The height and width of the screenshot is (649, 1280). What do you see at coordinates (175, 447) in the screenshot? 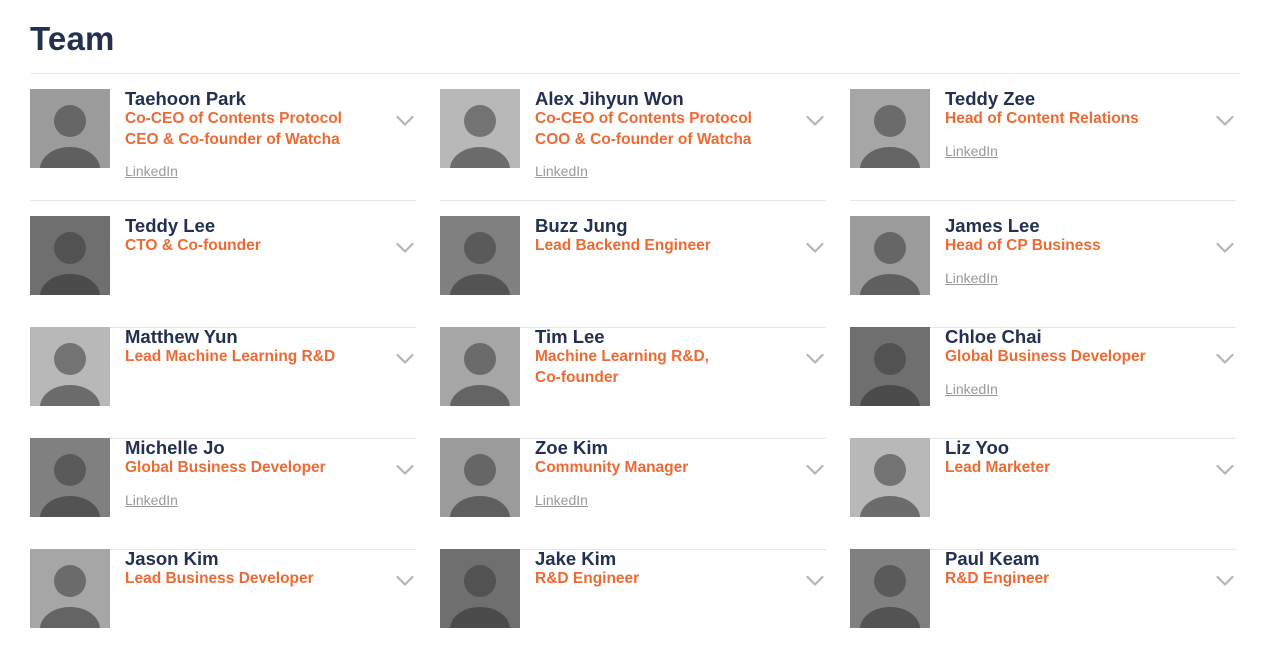
I see `member-name: Michelle Jo` at bounding box center [175, 447].